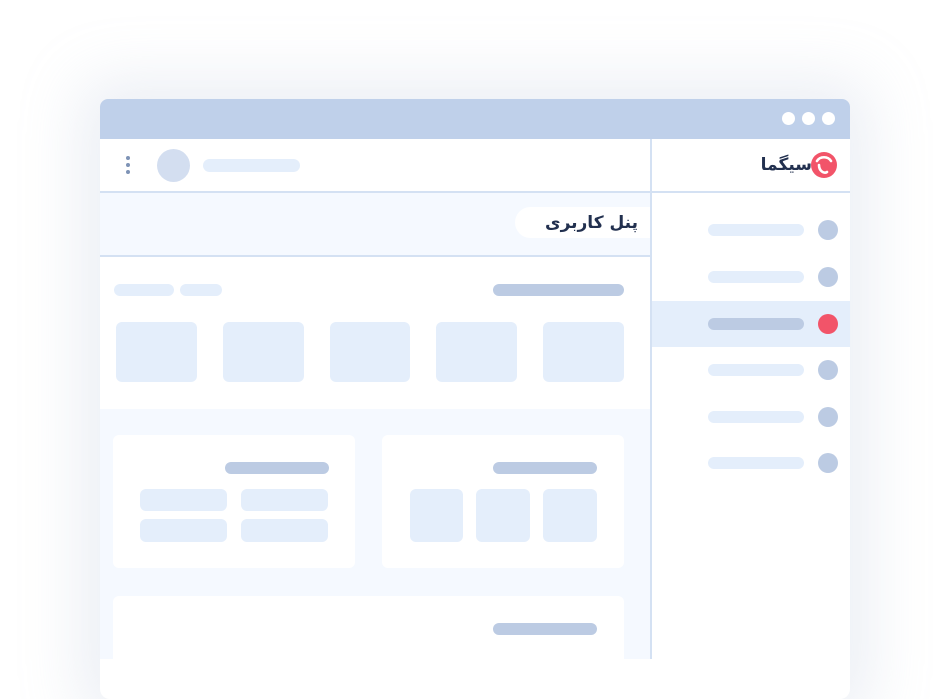 The height and width of the screenshot is (699, 949). I want to click on sidebar-item-active, so click(751, 324).